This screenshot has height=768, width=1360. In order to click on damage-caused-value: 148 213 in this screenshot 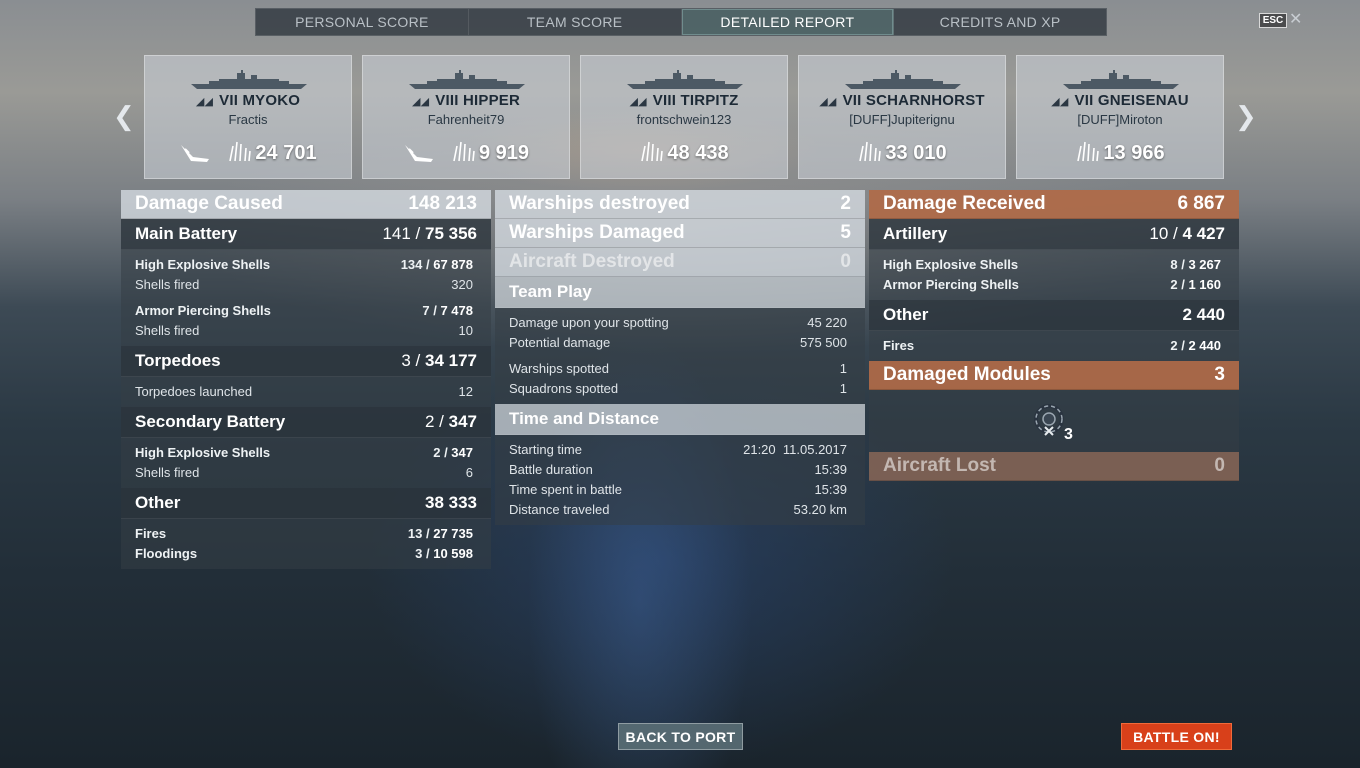, I will do `click(442, 203)`.